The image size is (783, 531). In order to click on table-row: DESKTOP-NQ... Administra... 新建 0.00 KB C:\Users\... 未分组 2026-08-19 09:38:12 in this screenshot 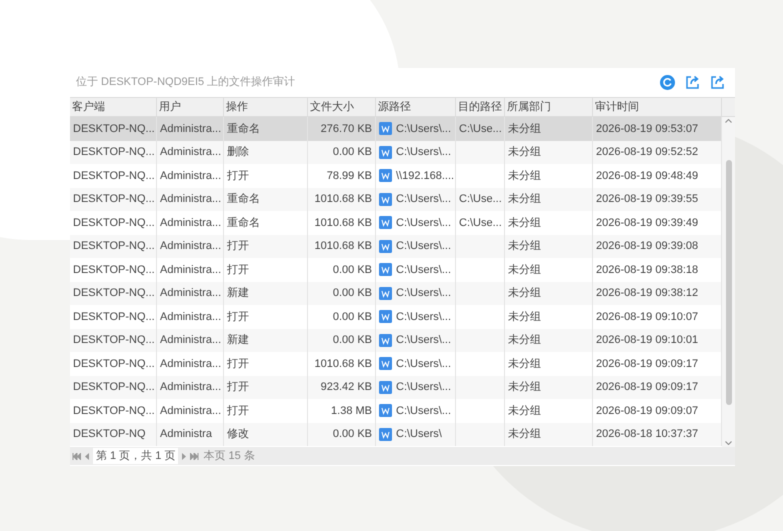, I will do `click(396, 293)`.